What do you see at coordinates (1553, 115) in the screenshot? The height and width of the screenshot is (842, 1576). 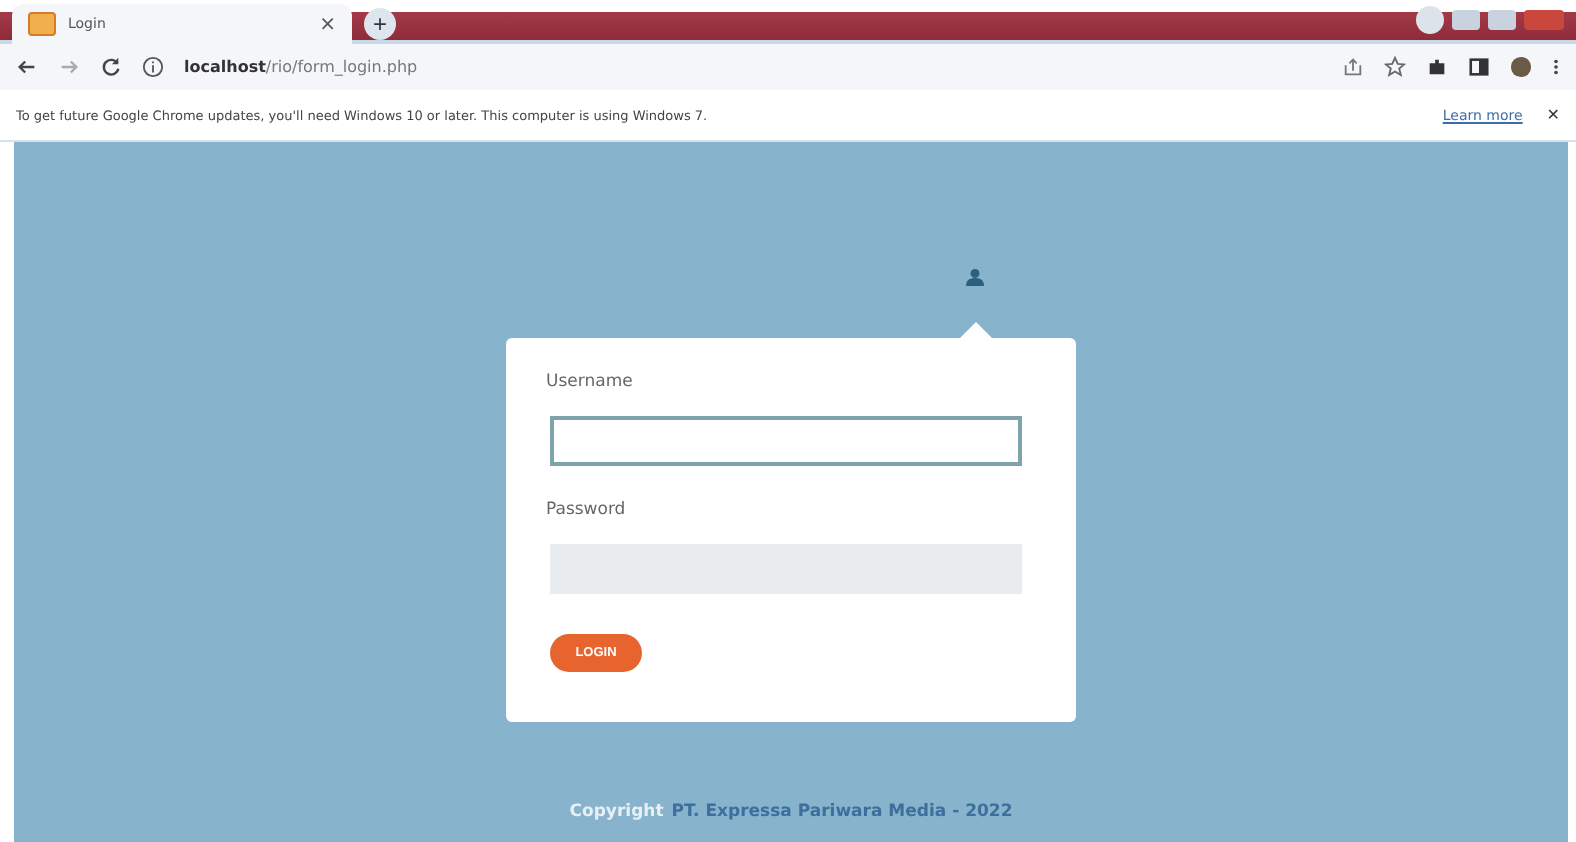 I see `close-infobar-button: ✕` at bounding box center [1553, 115].